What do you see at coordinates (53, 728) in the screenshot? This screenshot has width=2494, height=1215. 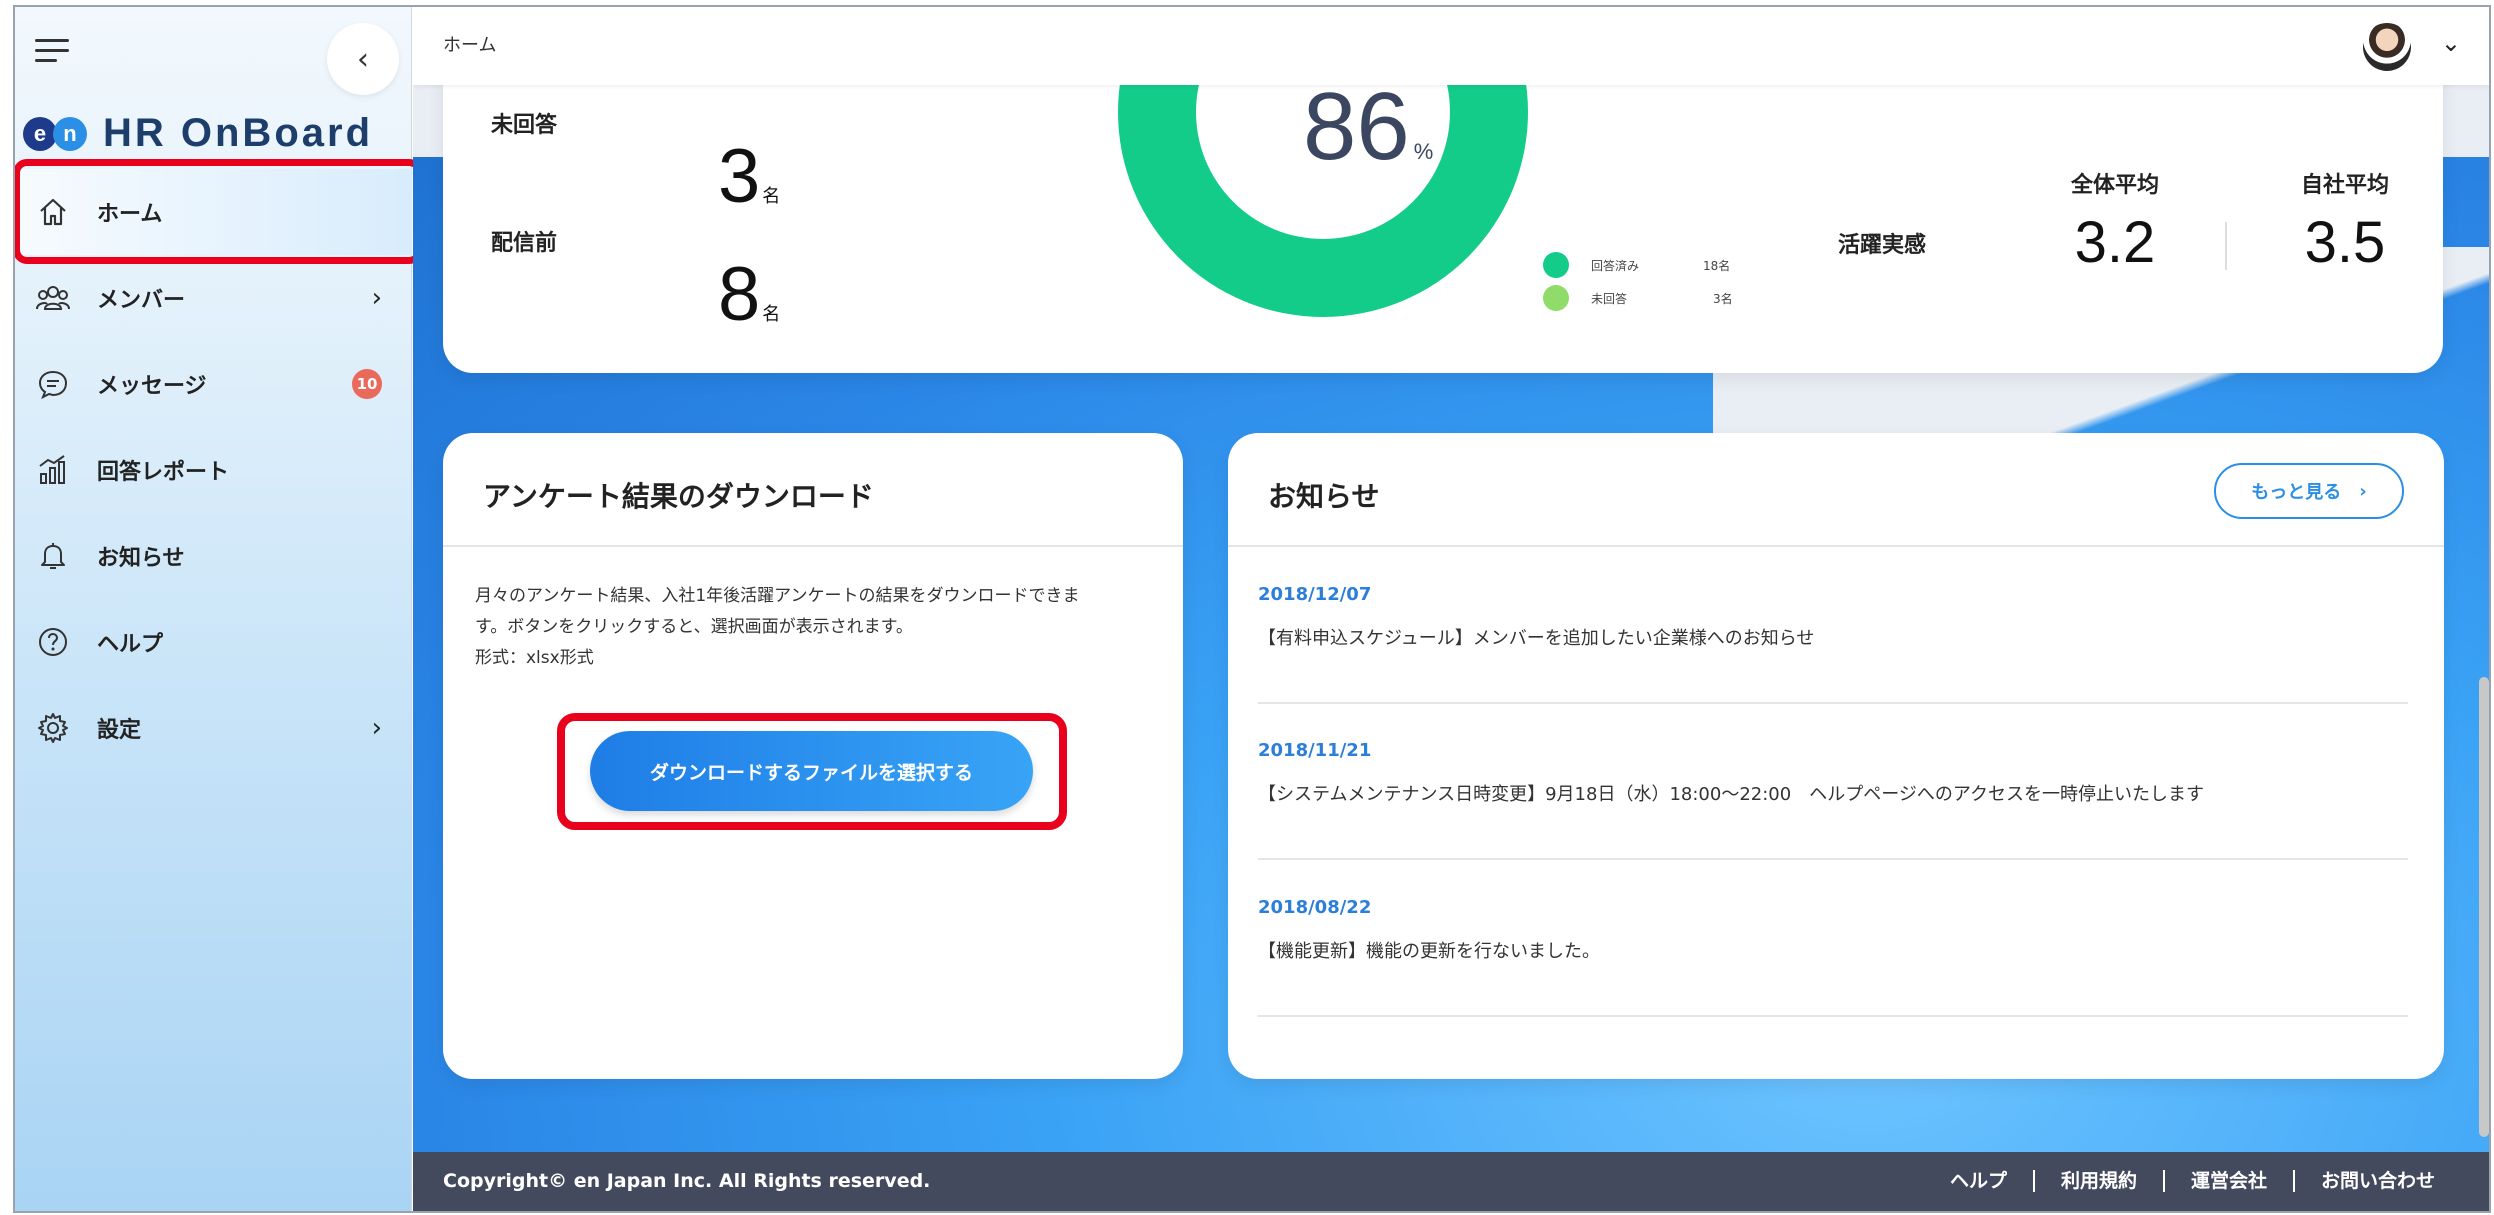 I see `gear-icon` at bounding box center [53, 728].